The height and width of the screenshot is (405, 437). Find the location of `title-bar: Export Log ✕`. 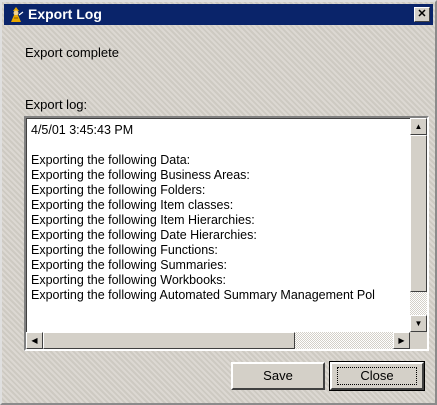

title-bar: Export Log ✕ is located at coordinates (218, 14).